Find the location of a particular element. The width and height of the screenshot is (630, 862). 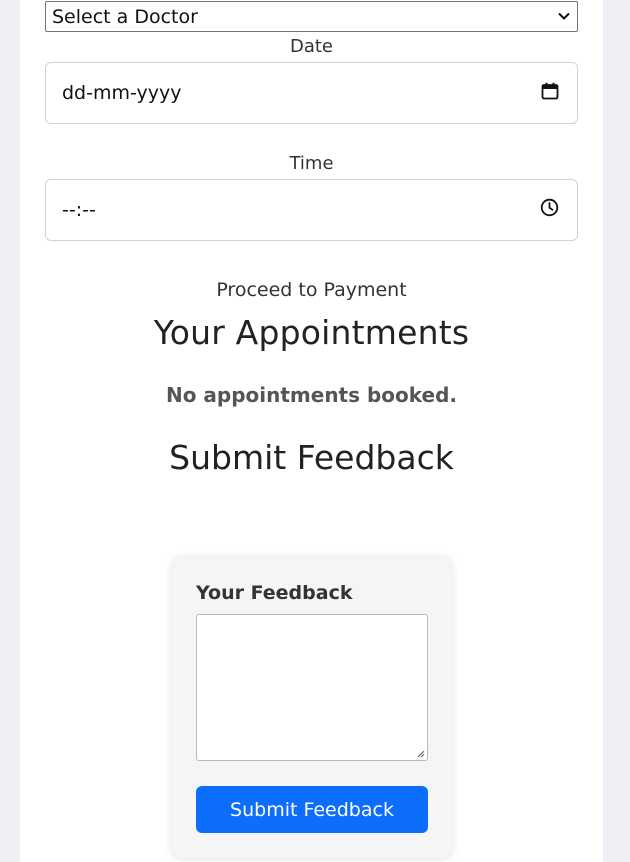

calendar-icon is located at coordinates (550, 93).